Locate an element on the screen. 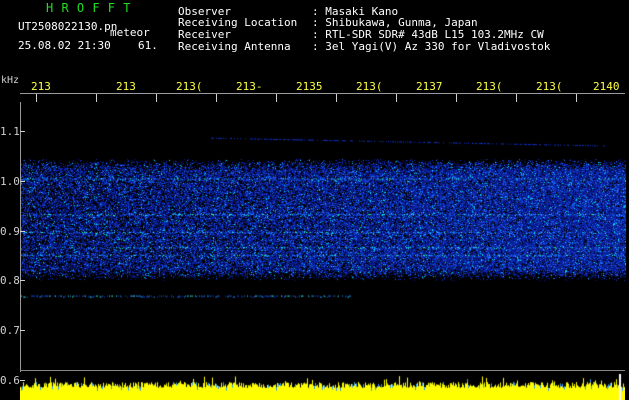 The width and height of the screenshot is (629, 400). y-tick-label: 1.1 is located at coordinates (10, 131).